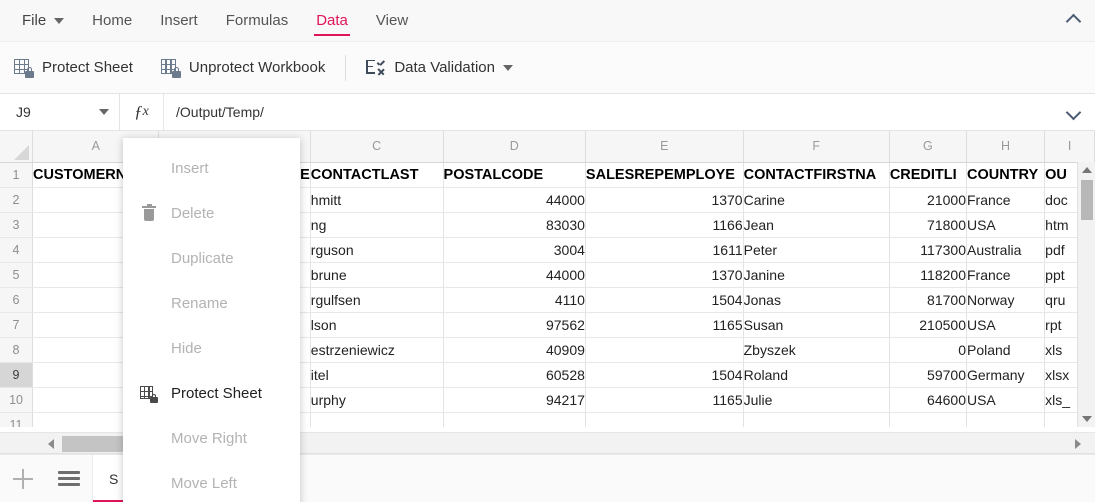  Describe the element at coordinates (928, 300) in the screenshot. I see `grid-cell: 81700` at that location.